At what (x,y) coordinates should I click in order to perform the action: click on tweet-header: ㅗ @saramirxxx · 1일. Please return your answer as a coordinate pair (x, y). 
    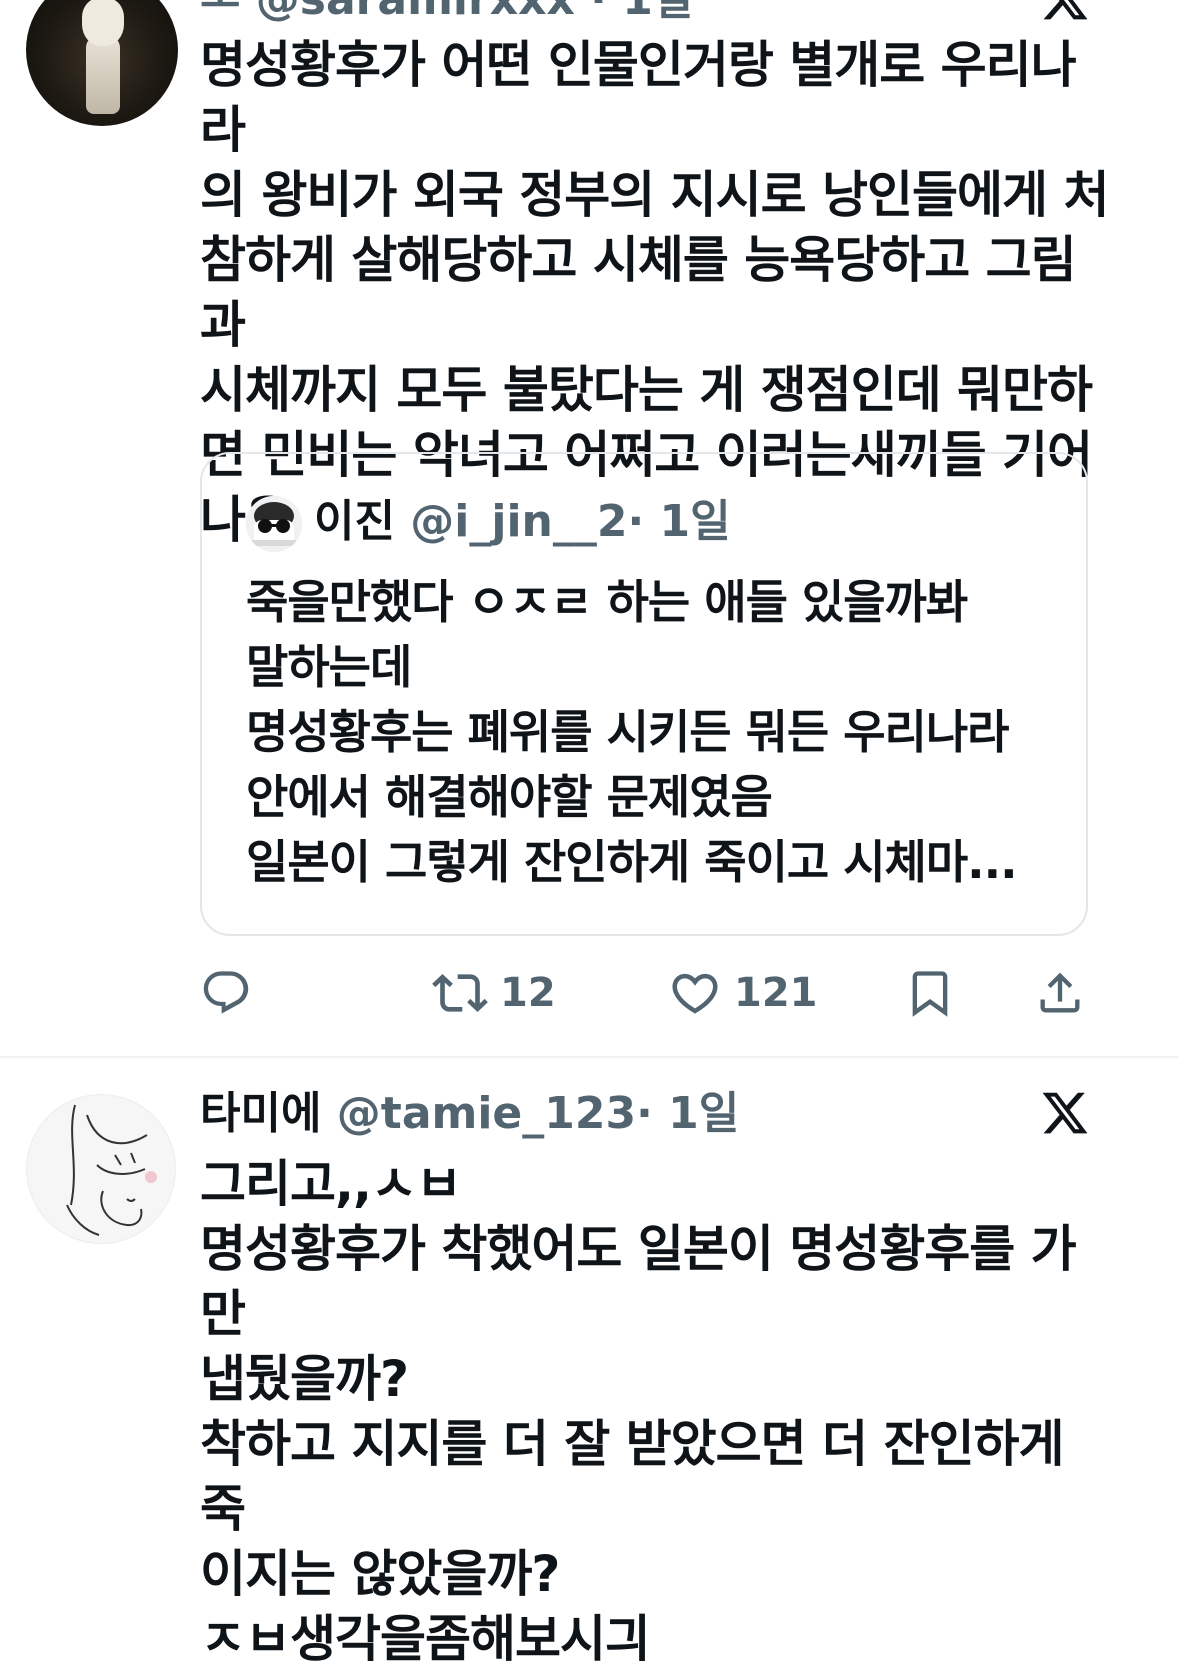
    Looking at the image, I should click on (446, 14).